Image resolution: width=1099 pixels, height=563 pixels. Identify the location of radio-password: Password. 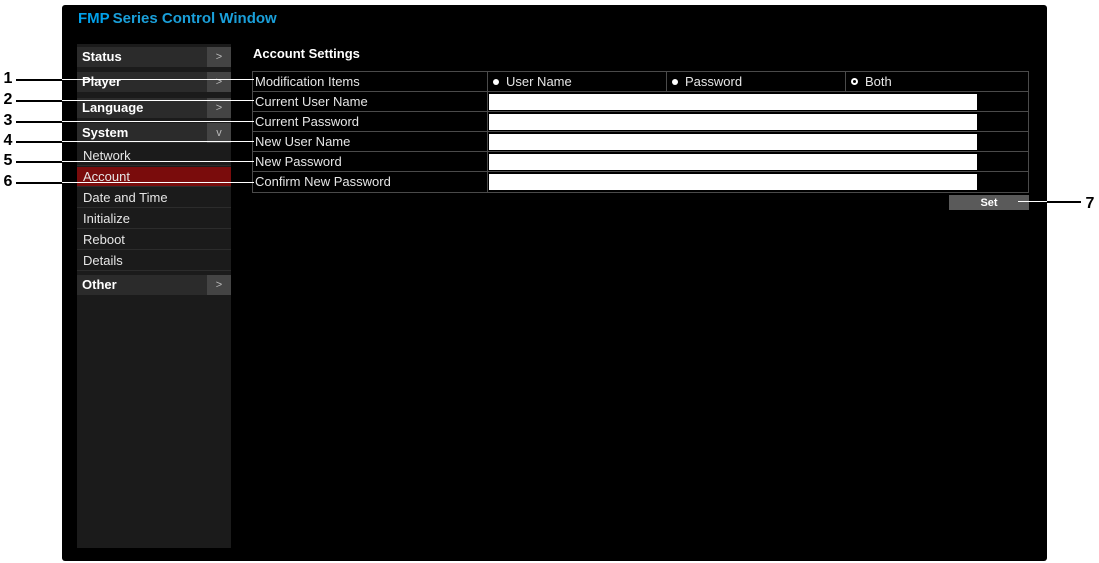
(707, 82).